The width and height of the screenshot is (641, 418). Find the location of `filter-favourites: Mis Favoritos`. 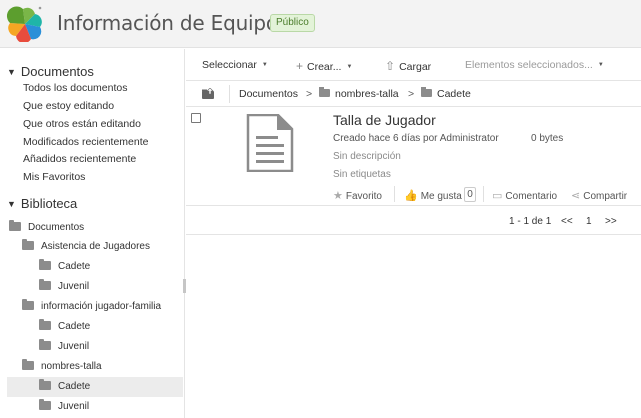

filter-favourites: Mis Favoritos is located at coordinates (54, 177).